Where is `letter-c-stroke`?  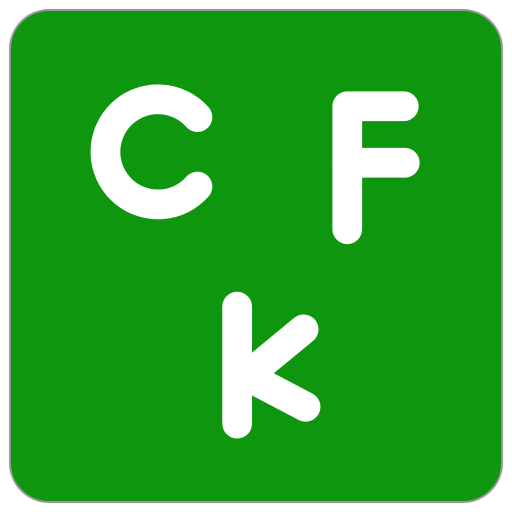
letter-c-stroke is located at coordinates (151, 152).